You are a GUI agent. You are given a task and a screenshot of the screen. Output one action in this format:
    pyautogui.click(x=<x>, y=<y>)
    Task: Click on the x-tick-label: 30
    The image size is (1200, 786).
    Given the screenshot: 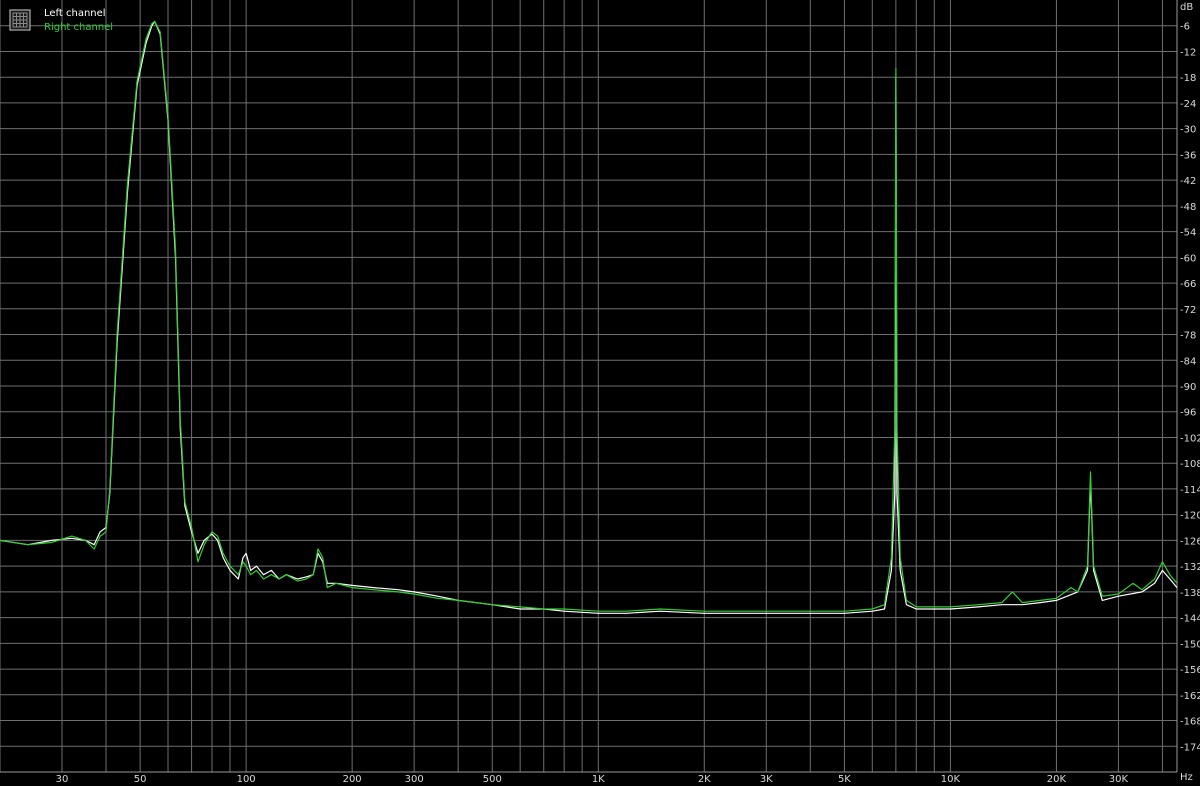 What is the action you would take?
    pyautogui.click(x=62, y=779)
    